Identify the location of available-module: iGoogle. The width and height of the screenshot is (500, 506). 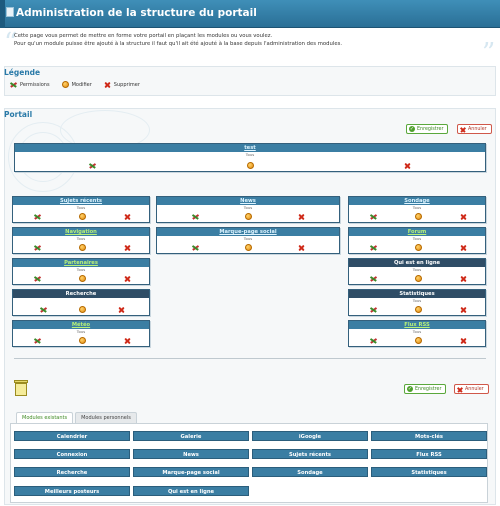
(310, 436).